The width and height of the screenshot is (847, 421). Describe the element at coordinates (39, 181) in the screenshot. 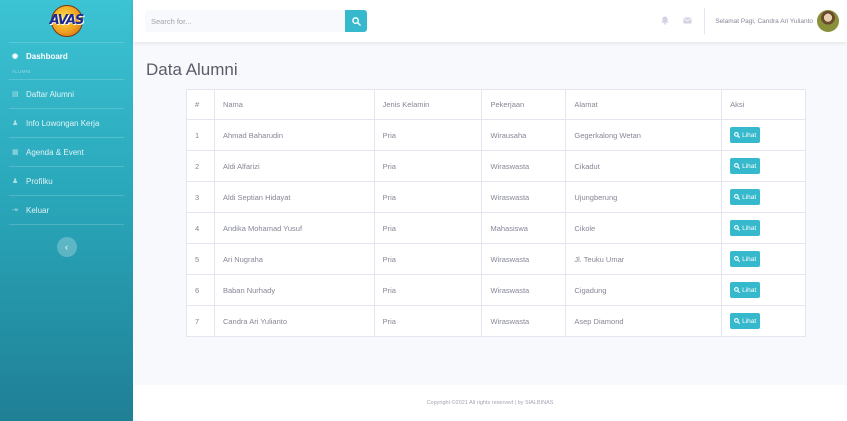

I see `sidebar-item-label: Profilku` at that location.